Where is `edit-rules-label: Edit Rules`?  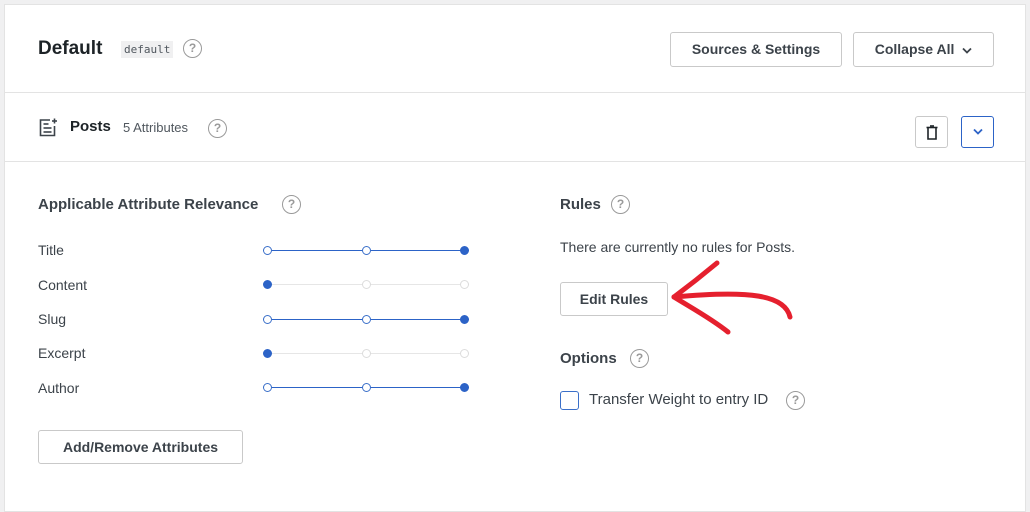 edit-rules-label: Edit Rules is located at coordinates (614, 299).